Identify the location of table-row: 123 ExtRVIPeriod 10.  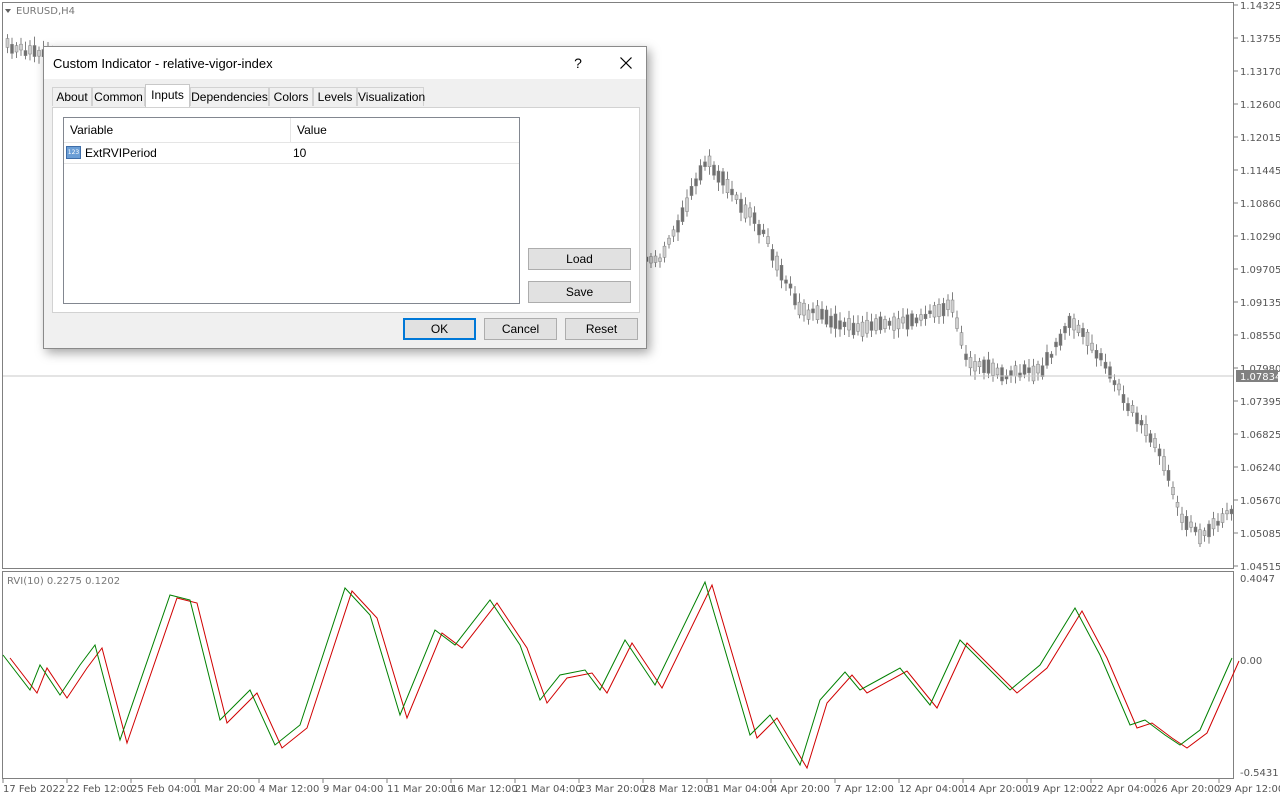
(291, 153).